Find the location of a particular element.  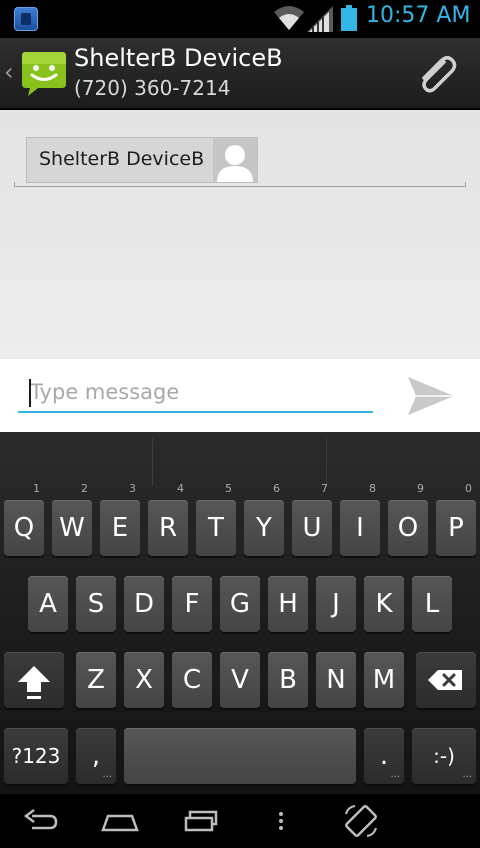

key-j: J is located at coordinates (336, 604).